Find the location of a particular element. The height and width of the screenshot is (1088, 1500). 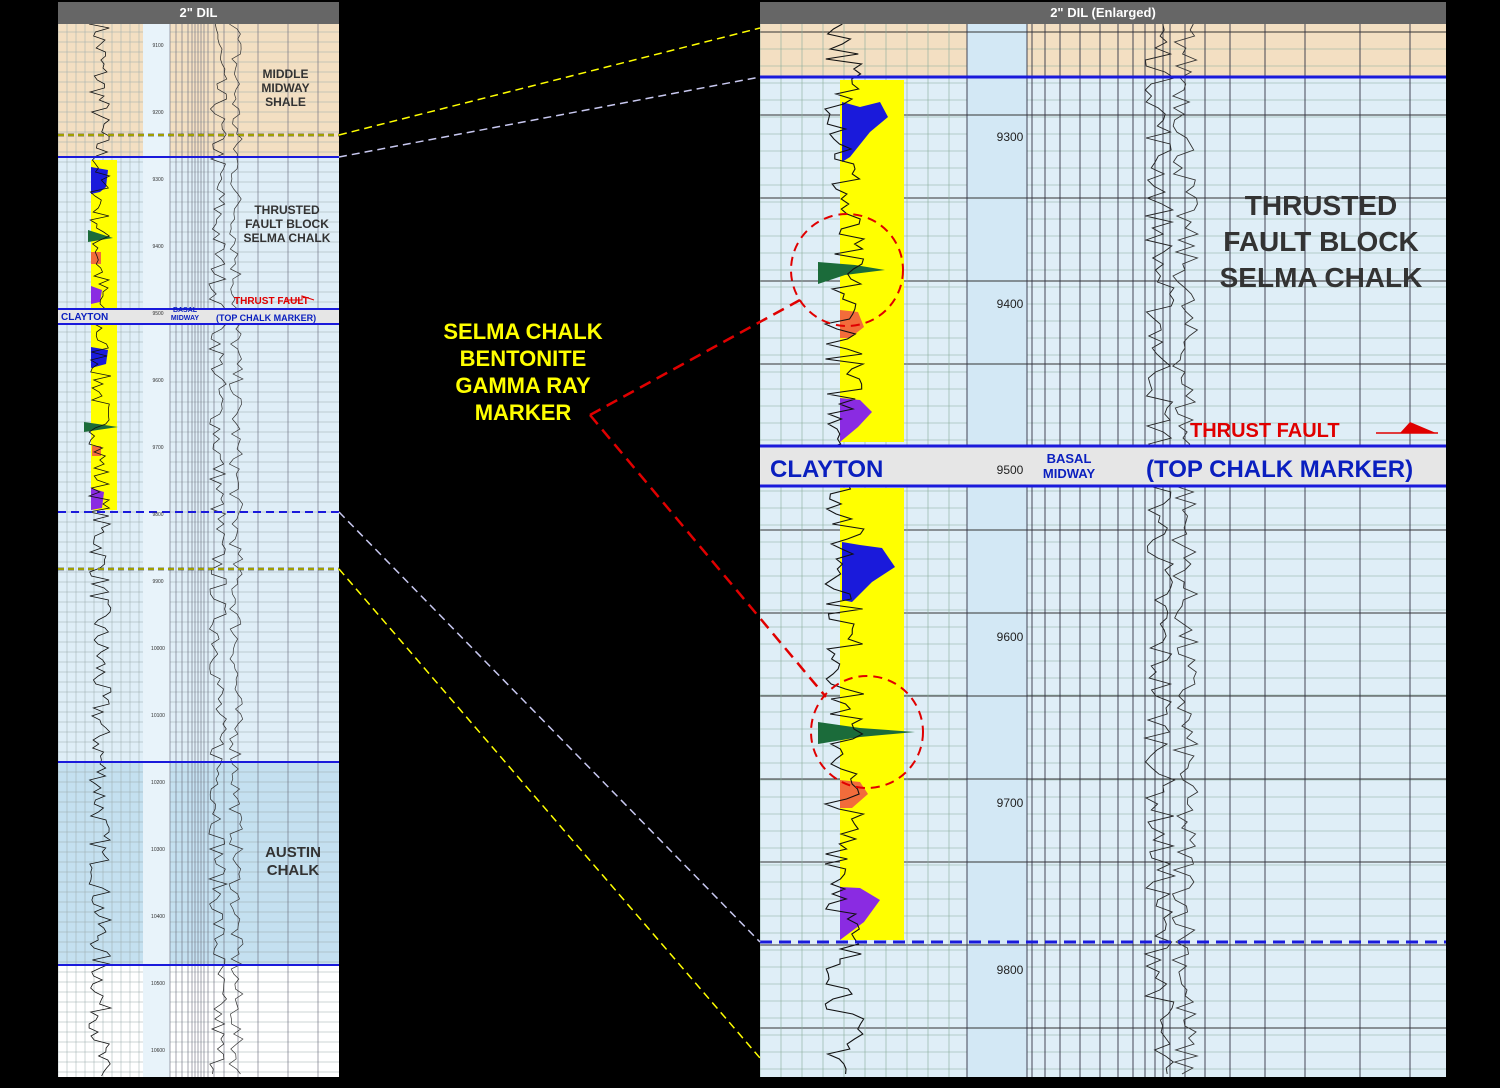

left-depth-tick: 10200 is located at coordinates (158, 783).